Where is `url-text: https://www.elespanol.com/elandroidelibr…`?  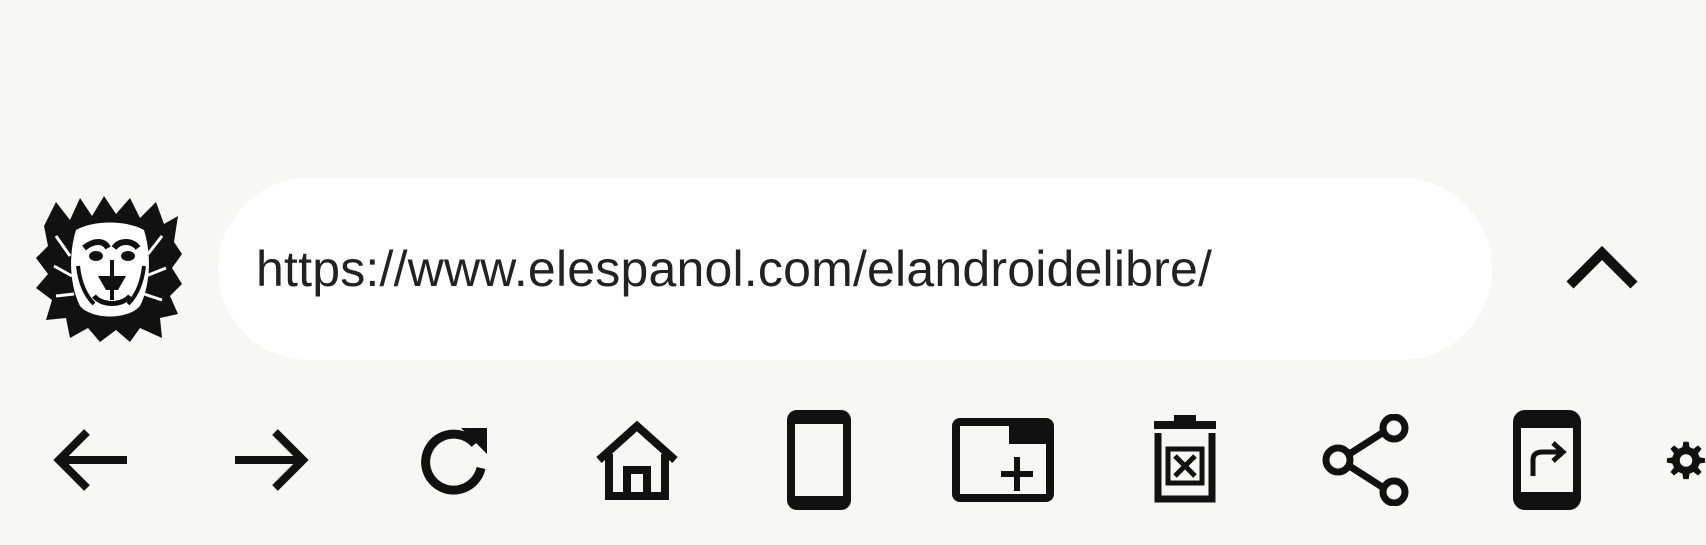 url-text: https://www.elespanol.com/elandroidelibr… is located at coordinates (734, 269).